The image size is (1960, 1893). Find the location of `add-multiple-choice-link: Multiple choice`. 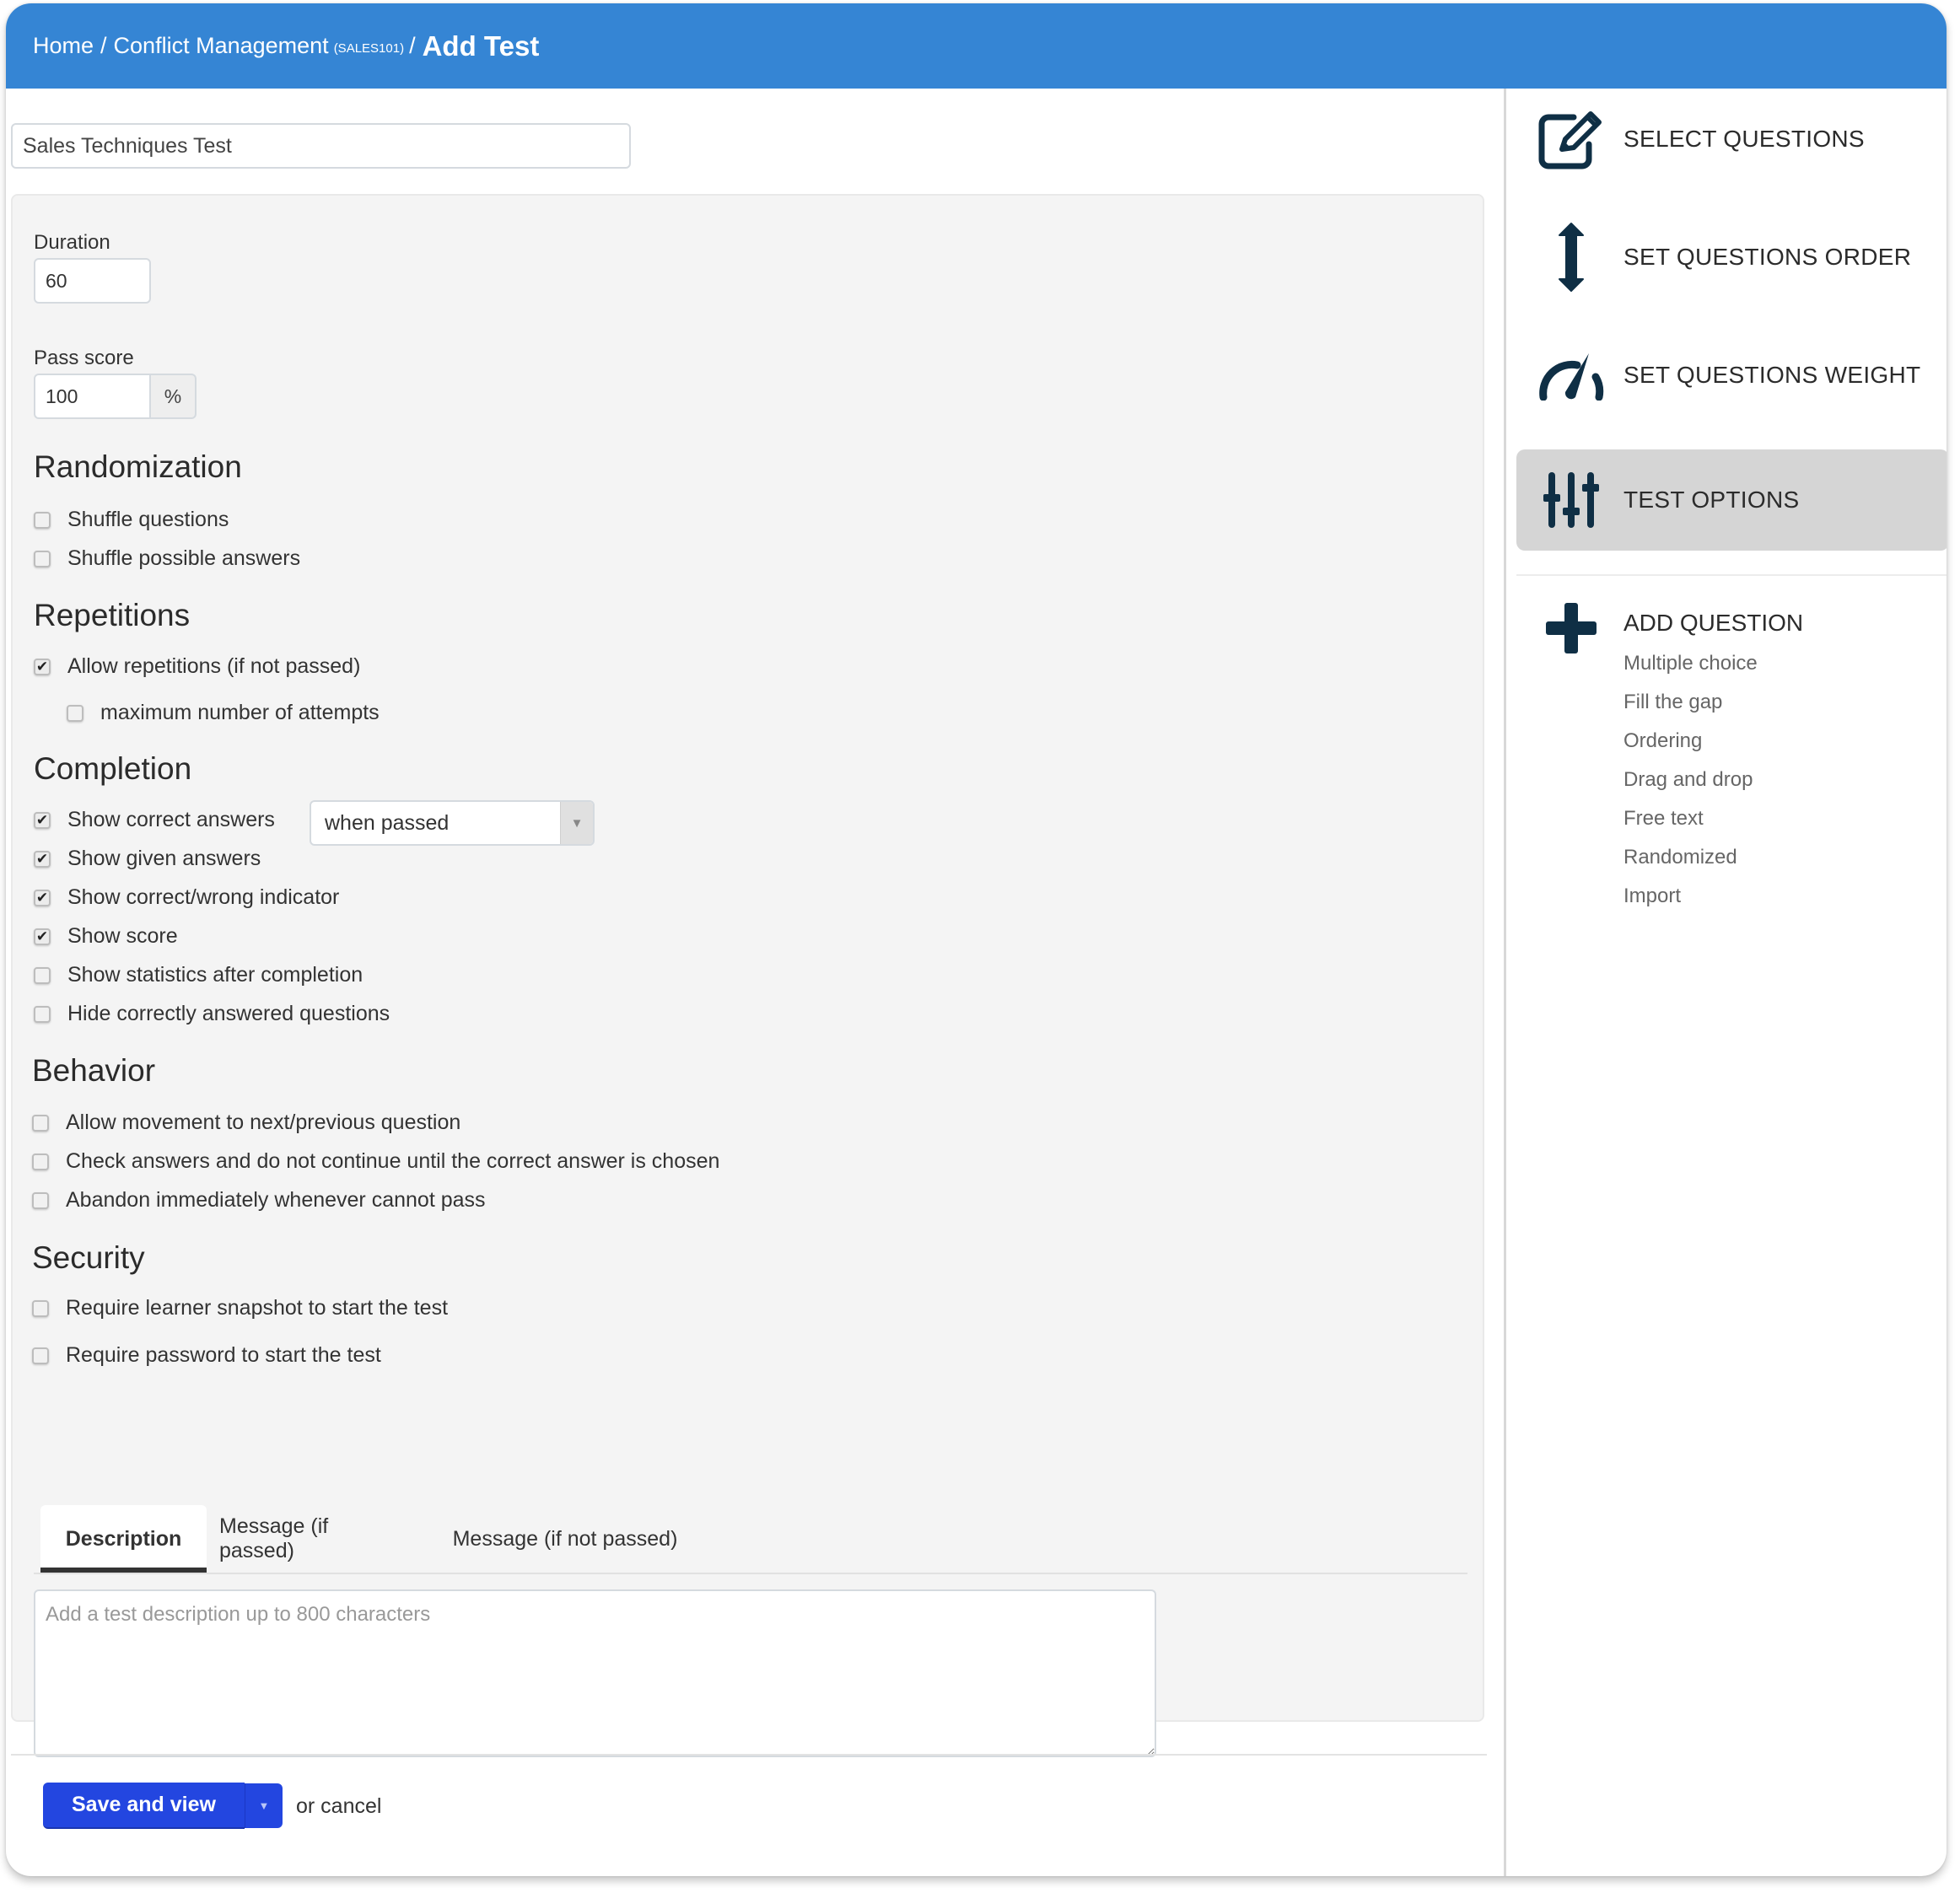

add-multiple-choice-link: Multiple choice is located at coordinates (1691, 663).